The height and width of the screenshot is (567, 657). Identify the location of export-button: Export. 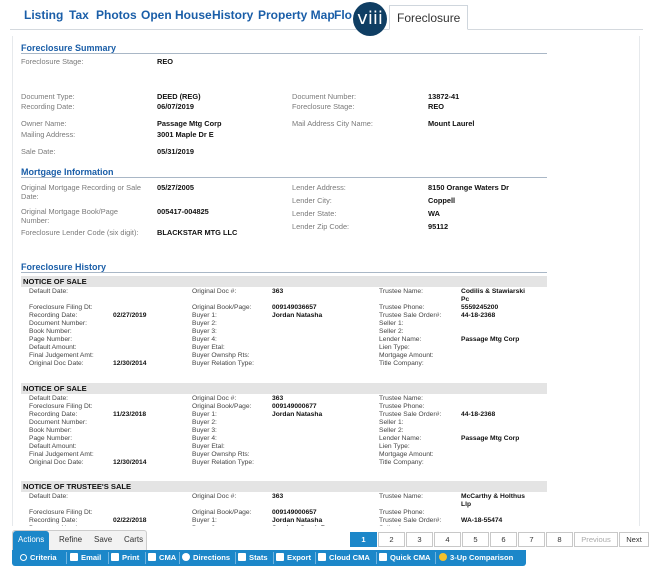
(293, 557).